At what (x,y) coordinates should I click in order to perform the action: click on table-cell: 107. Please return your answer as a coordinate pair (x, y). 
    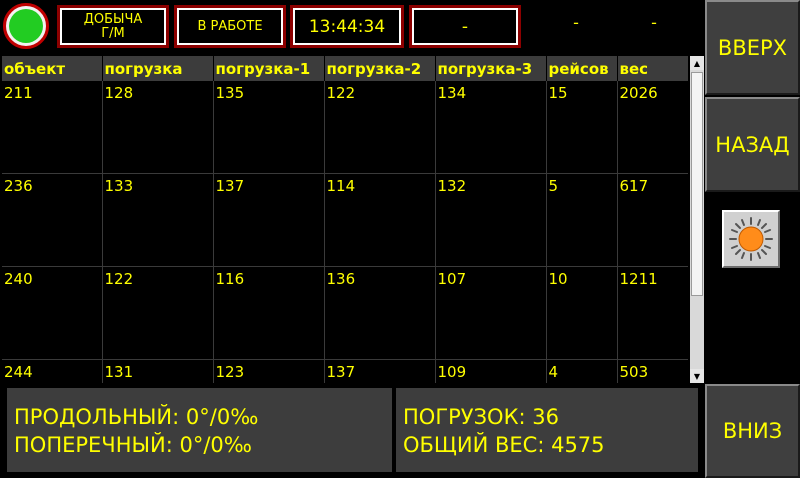
    Looking at the image, I should click on (491, 313).